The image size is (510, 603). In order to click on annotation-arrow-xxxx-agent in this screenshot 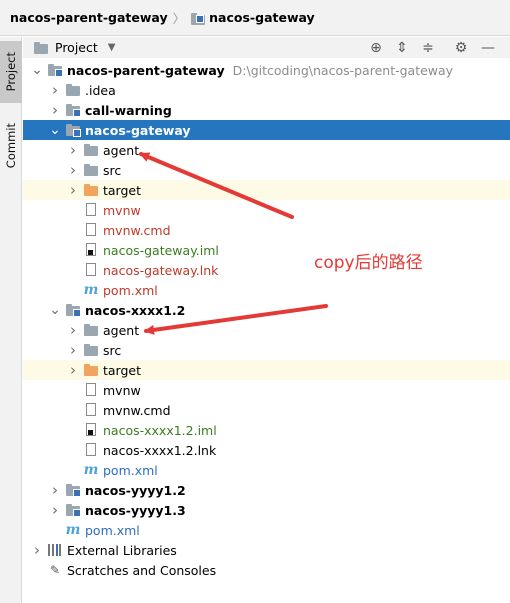, I will do `click(236, 319)`.